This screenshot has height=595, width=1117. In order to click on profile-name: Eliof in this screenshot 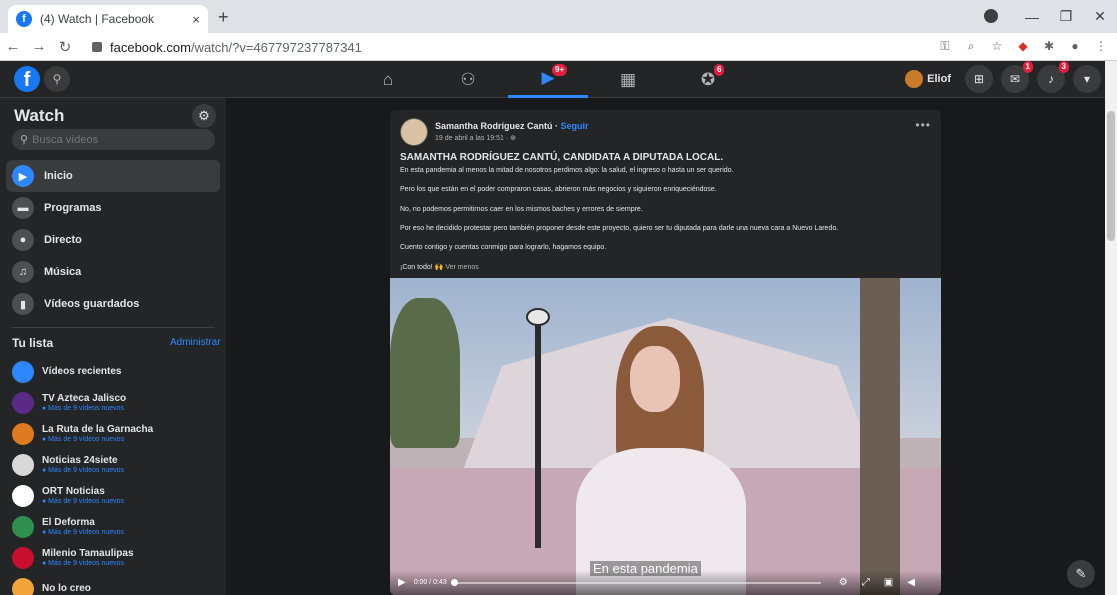, I will do `click(939, 79)`.